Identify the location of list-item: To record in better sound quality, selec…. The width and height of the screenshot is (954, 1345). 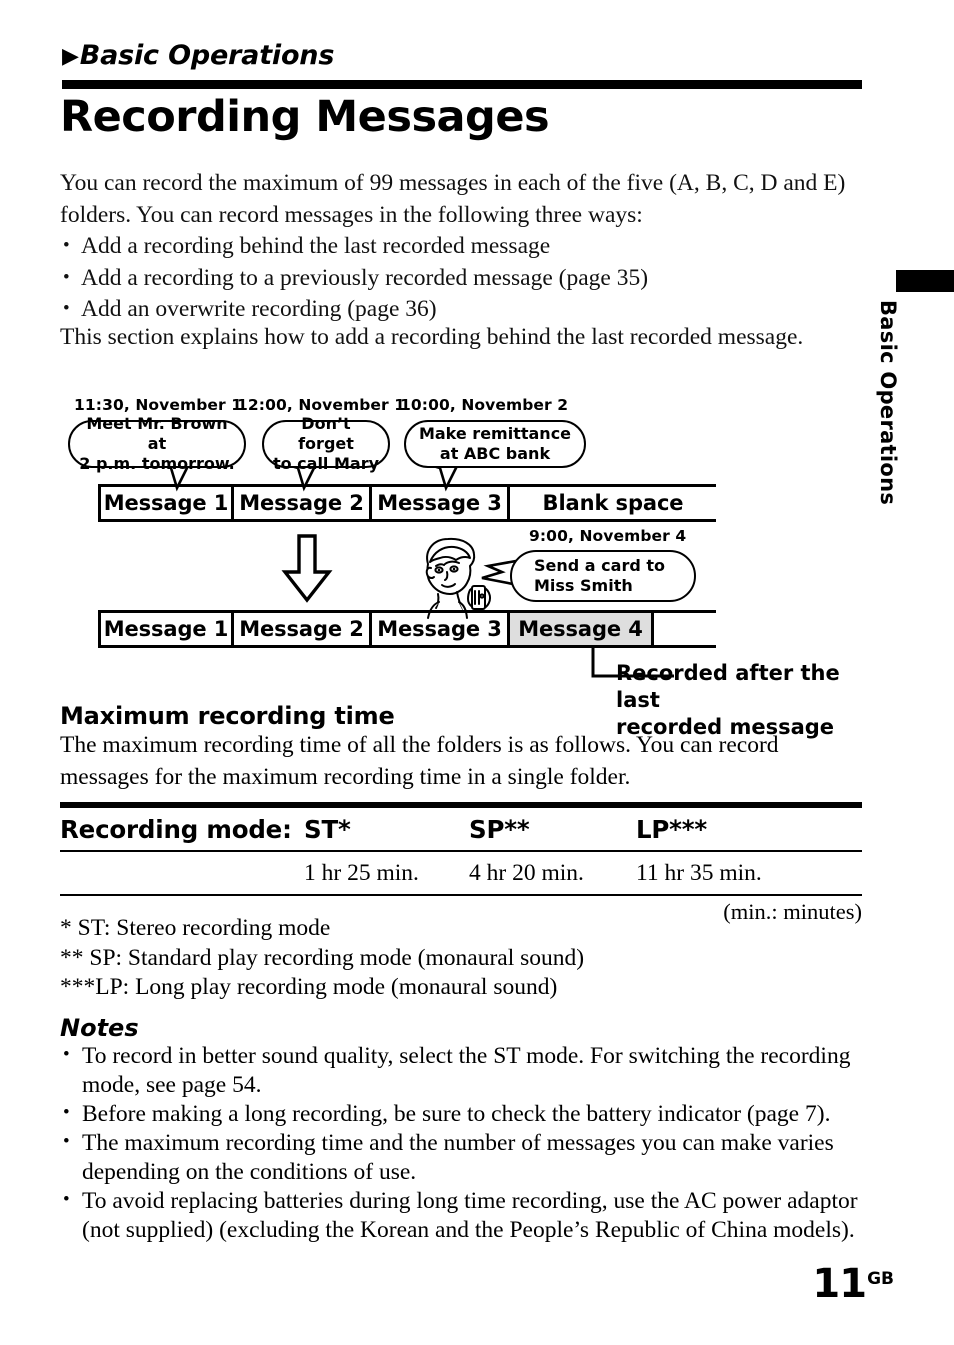
(466, 1070).